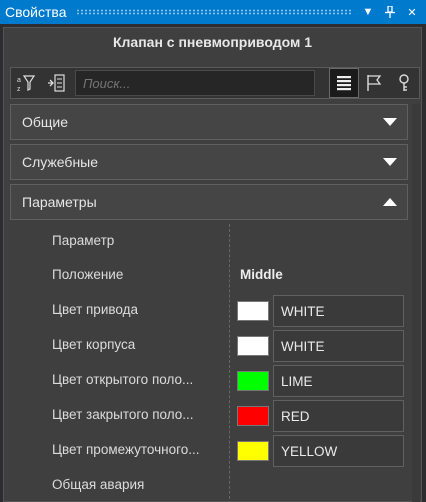 This screenshot has height=502, width=426. I want to click on color-value-field: RED, so click(338, 416).